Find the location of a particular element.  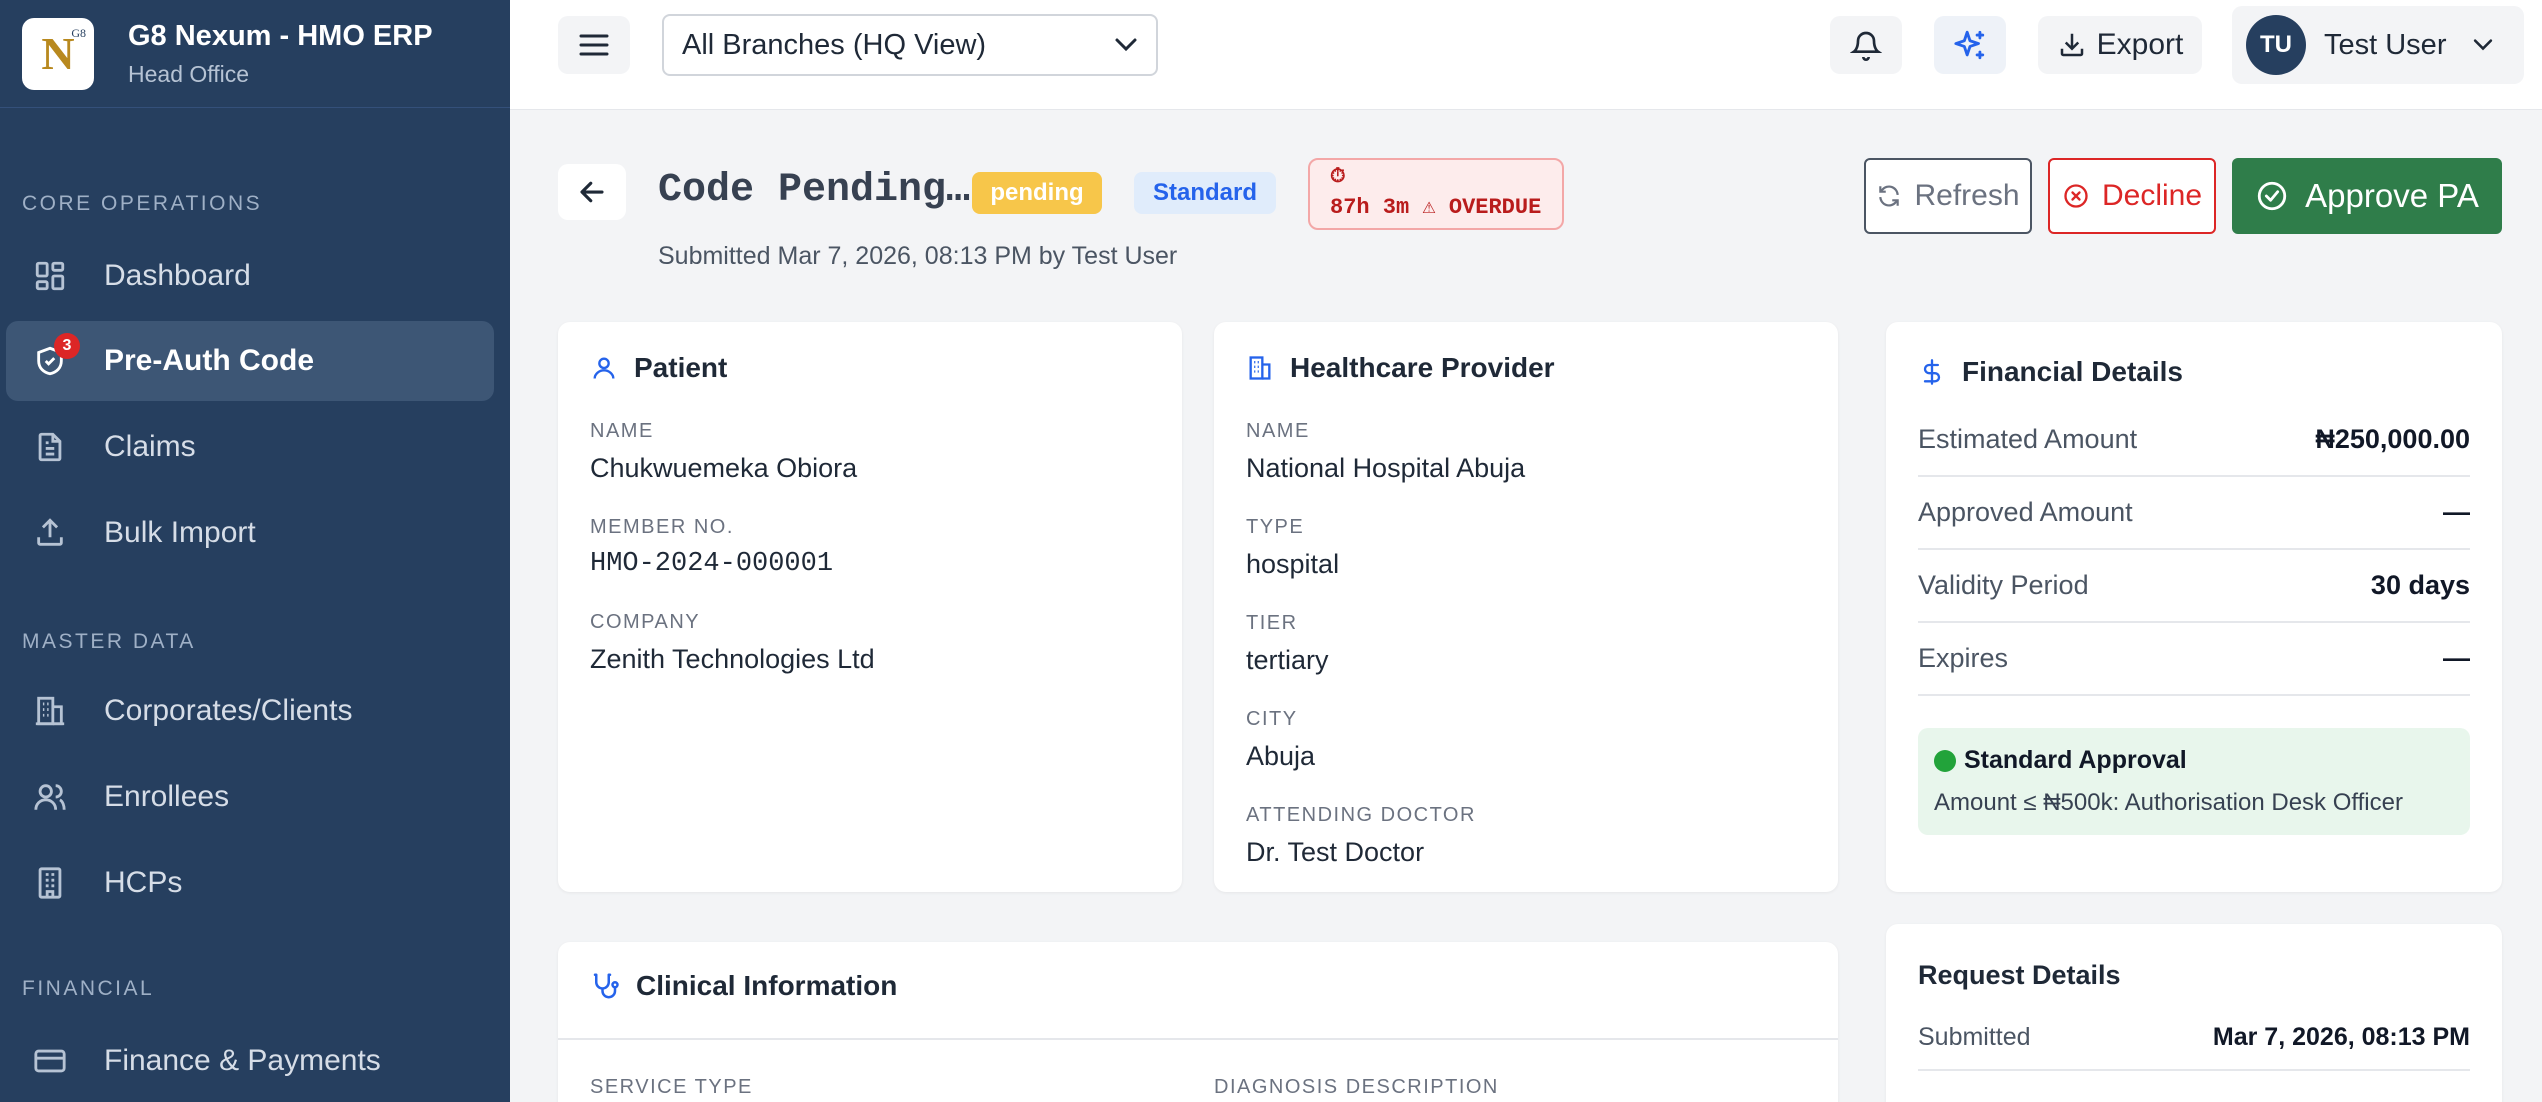

green-dot-icon is located at coordinates (1945, 760).